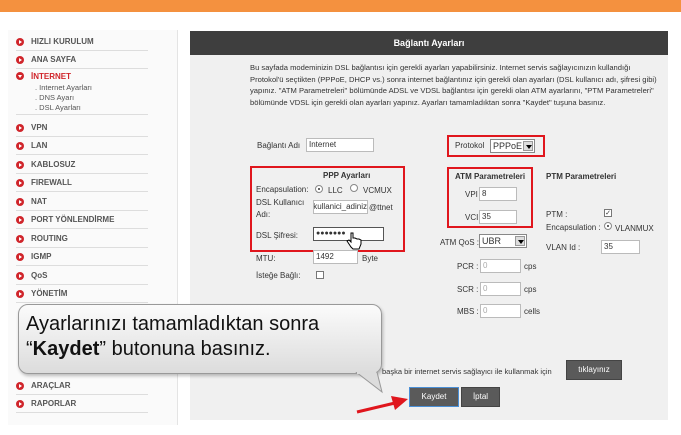  What do you see at coordinates (608, 213) in the screenshot?
I see `ptm-checkbox: ✓` at bounding box center [608, 213].